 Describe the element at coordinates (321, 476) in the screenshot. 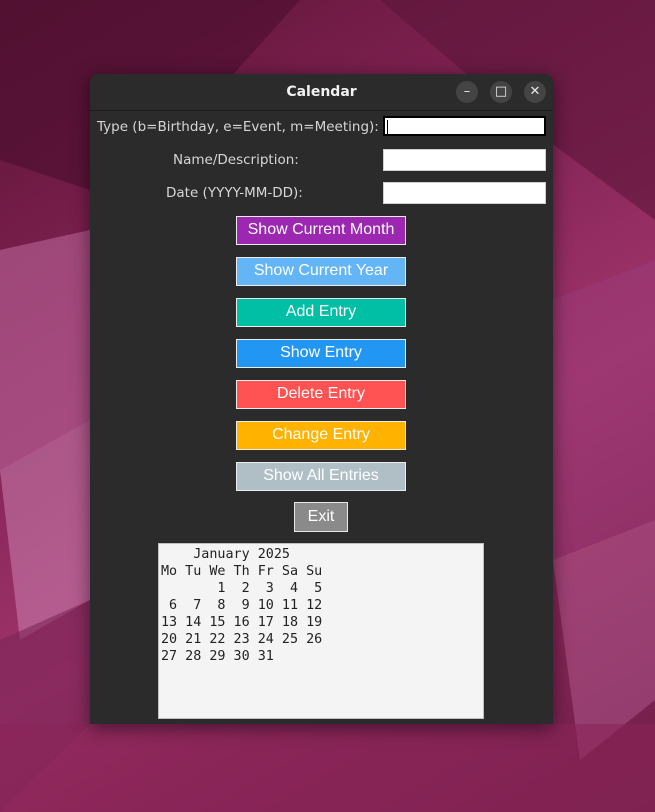

I see `show-all-entries-button: Show All Entries` at that location.